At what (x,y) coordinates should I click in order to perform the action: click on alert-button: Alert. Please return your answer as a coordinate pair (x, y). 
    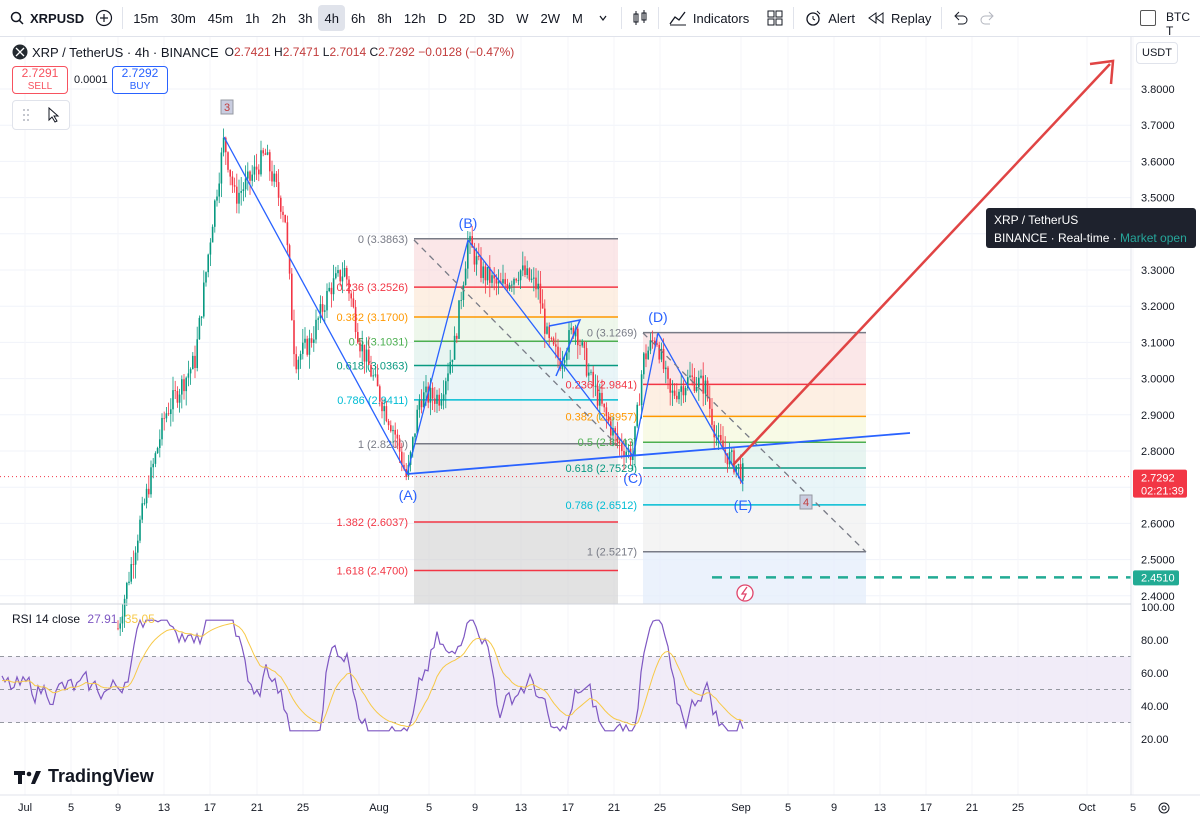
    Looking at the image, I should click on (829, 18).